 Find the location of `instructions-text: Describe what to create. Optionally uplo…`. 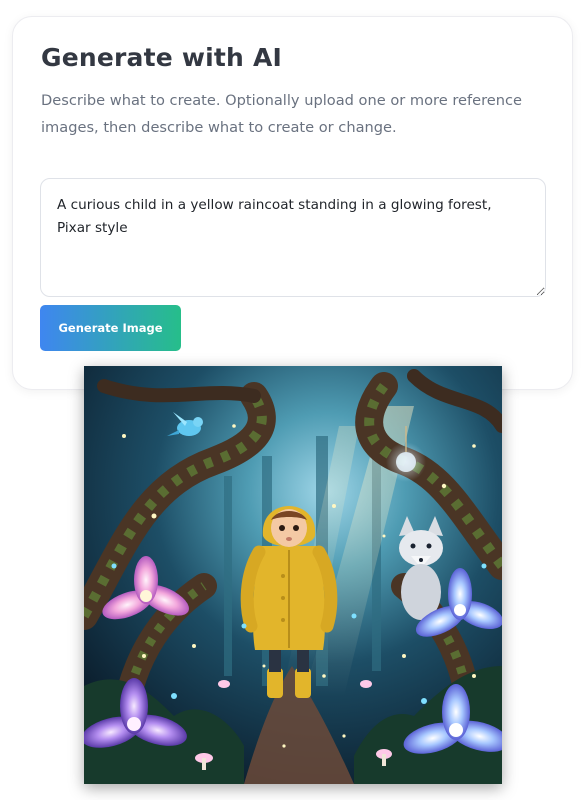

instructions-text: Describe what to create. Optionally uplo… is located at coordinates (282, 114).